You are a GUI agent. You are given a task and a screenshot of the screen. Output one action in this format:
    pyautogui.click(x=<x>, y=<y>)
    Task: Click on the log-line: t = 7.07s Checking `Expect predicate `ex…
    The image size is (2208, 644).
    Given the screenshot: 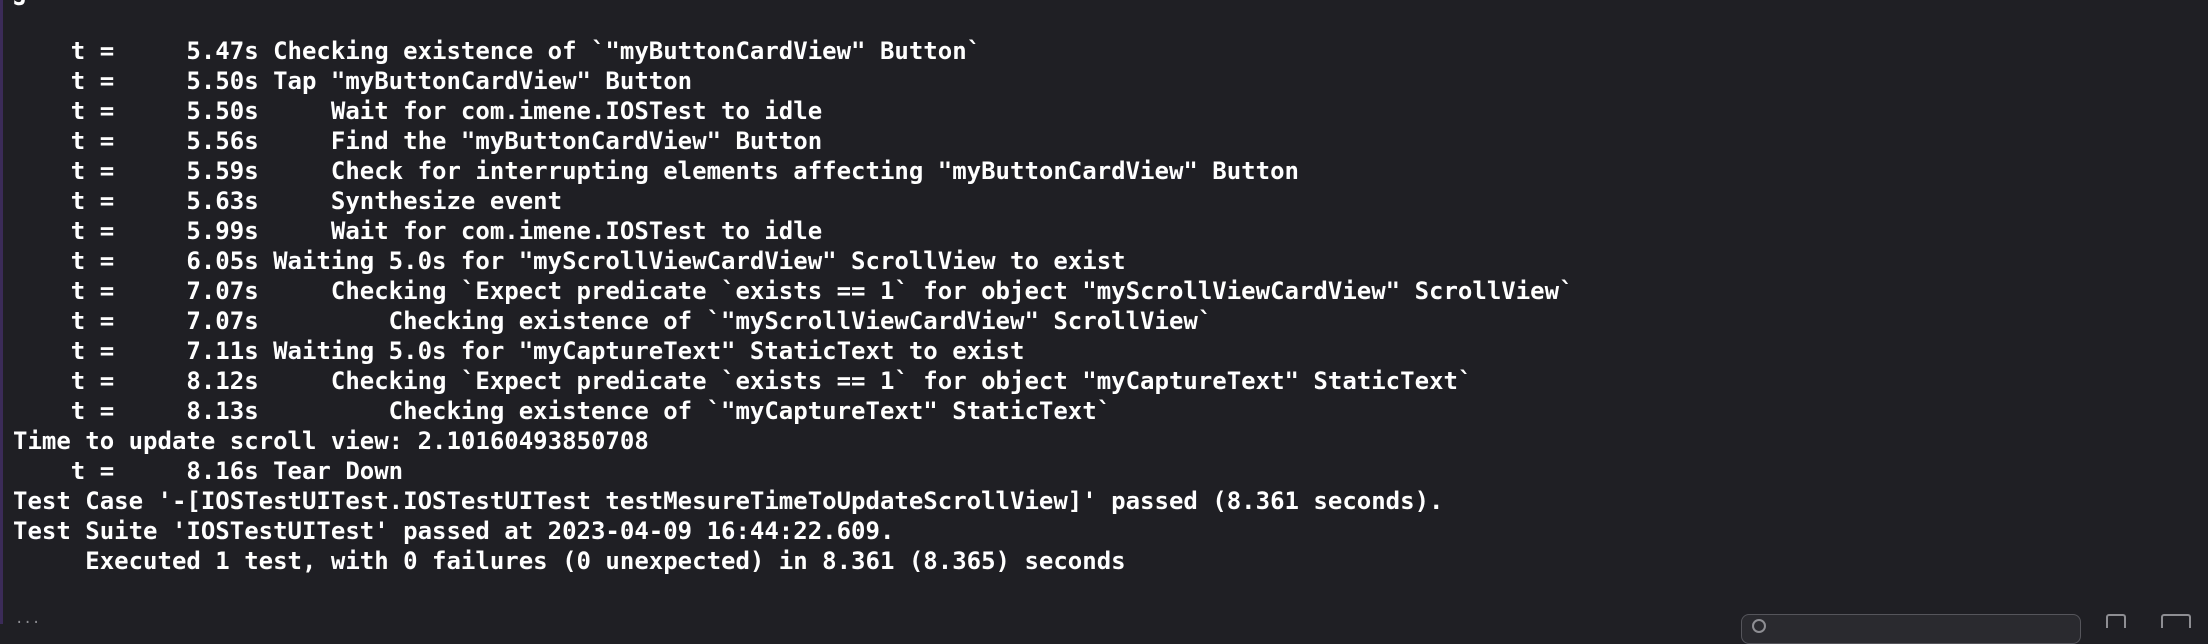 What is the action you would take?
    pyautogui.click(x=793, y=291)
    